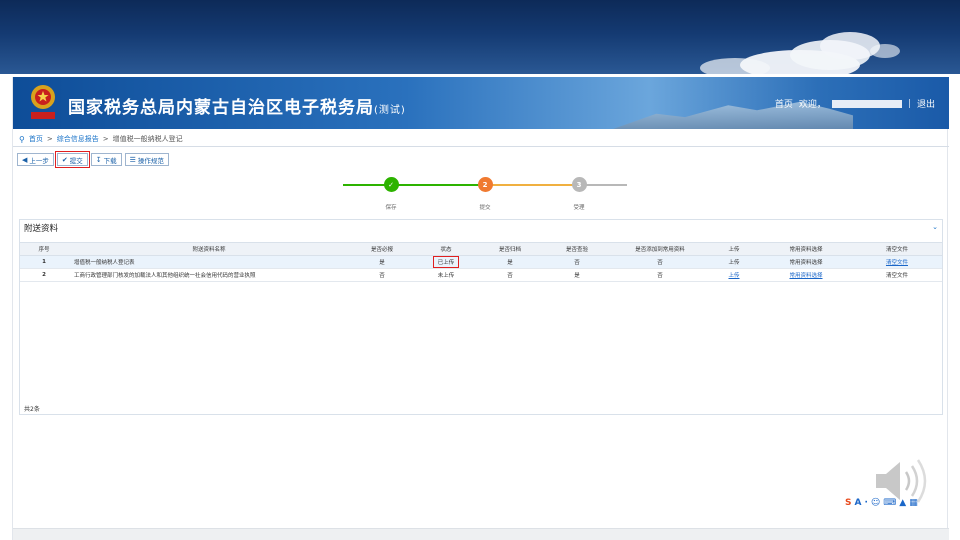  I want to click on ime-skin-icon: ▲, so click(903, 503).